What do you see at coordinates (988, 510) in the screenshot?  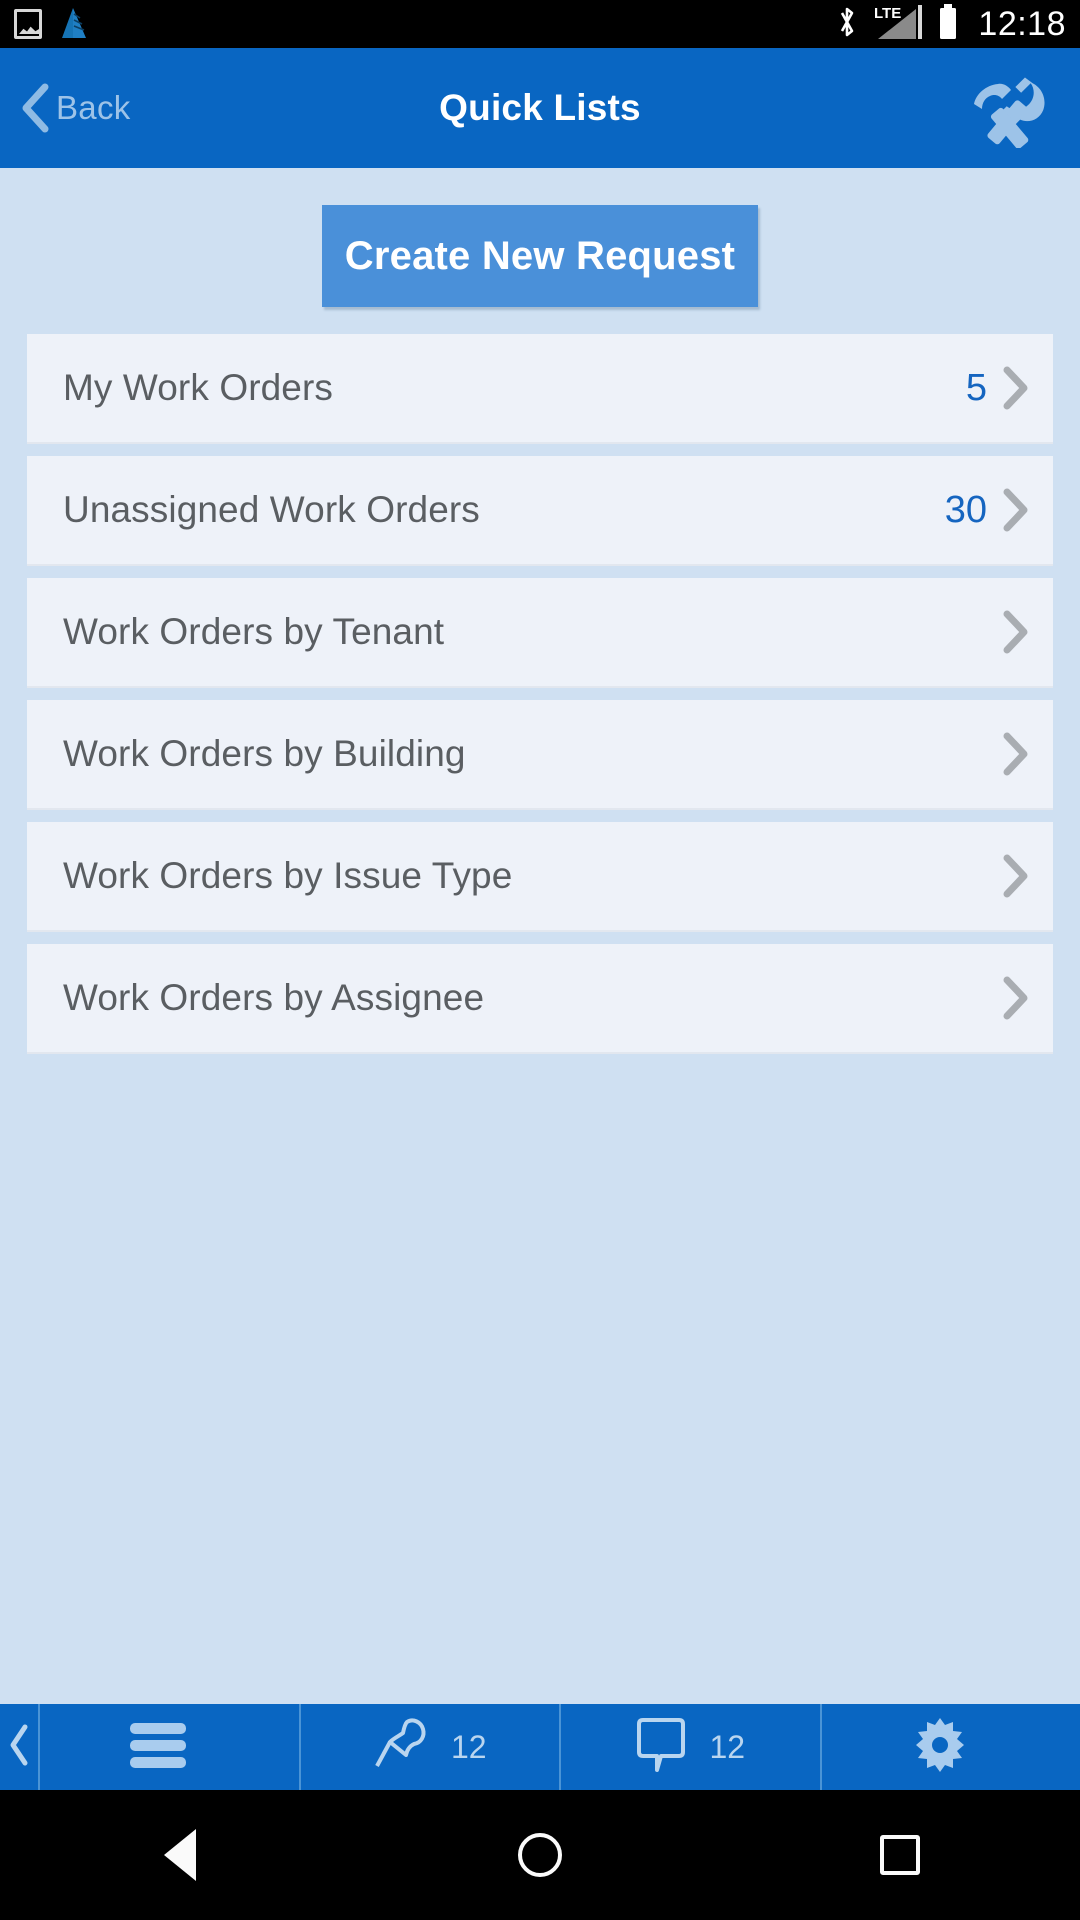 I see `list-item-meta: 30` at bounding box center [988, 510].